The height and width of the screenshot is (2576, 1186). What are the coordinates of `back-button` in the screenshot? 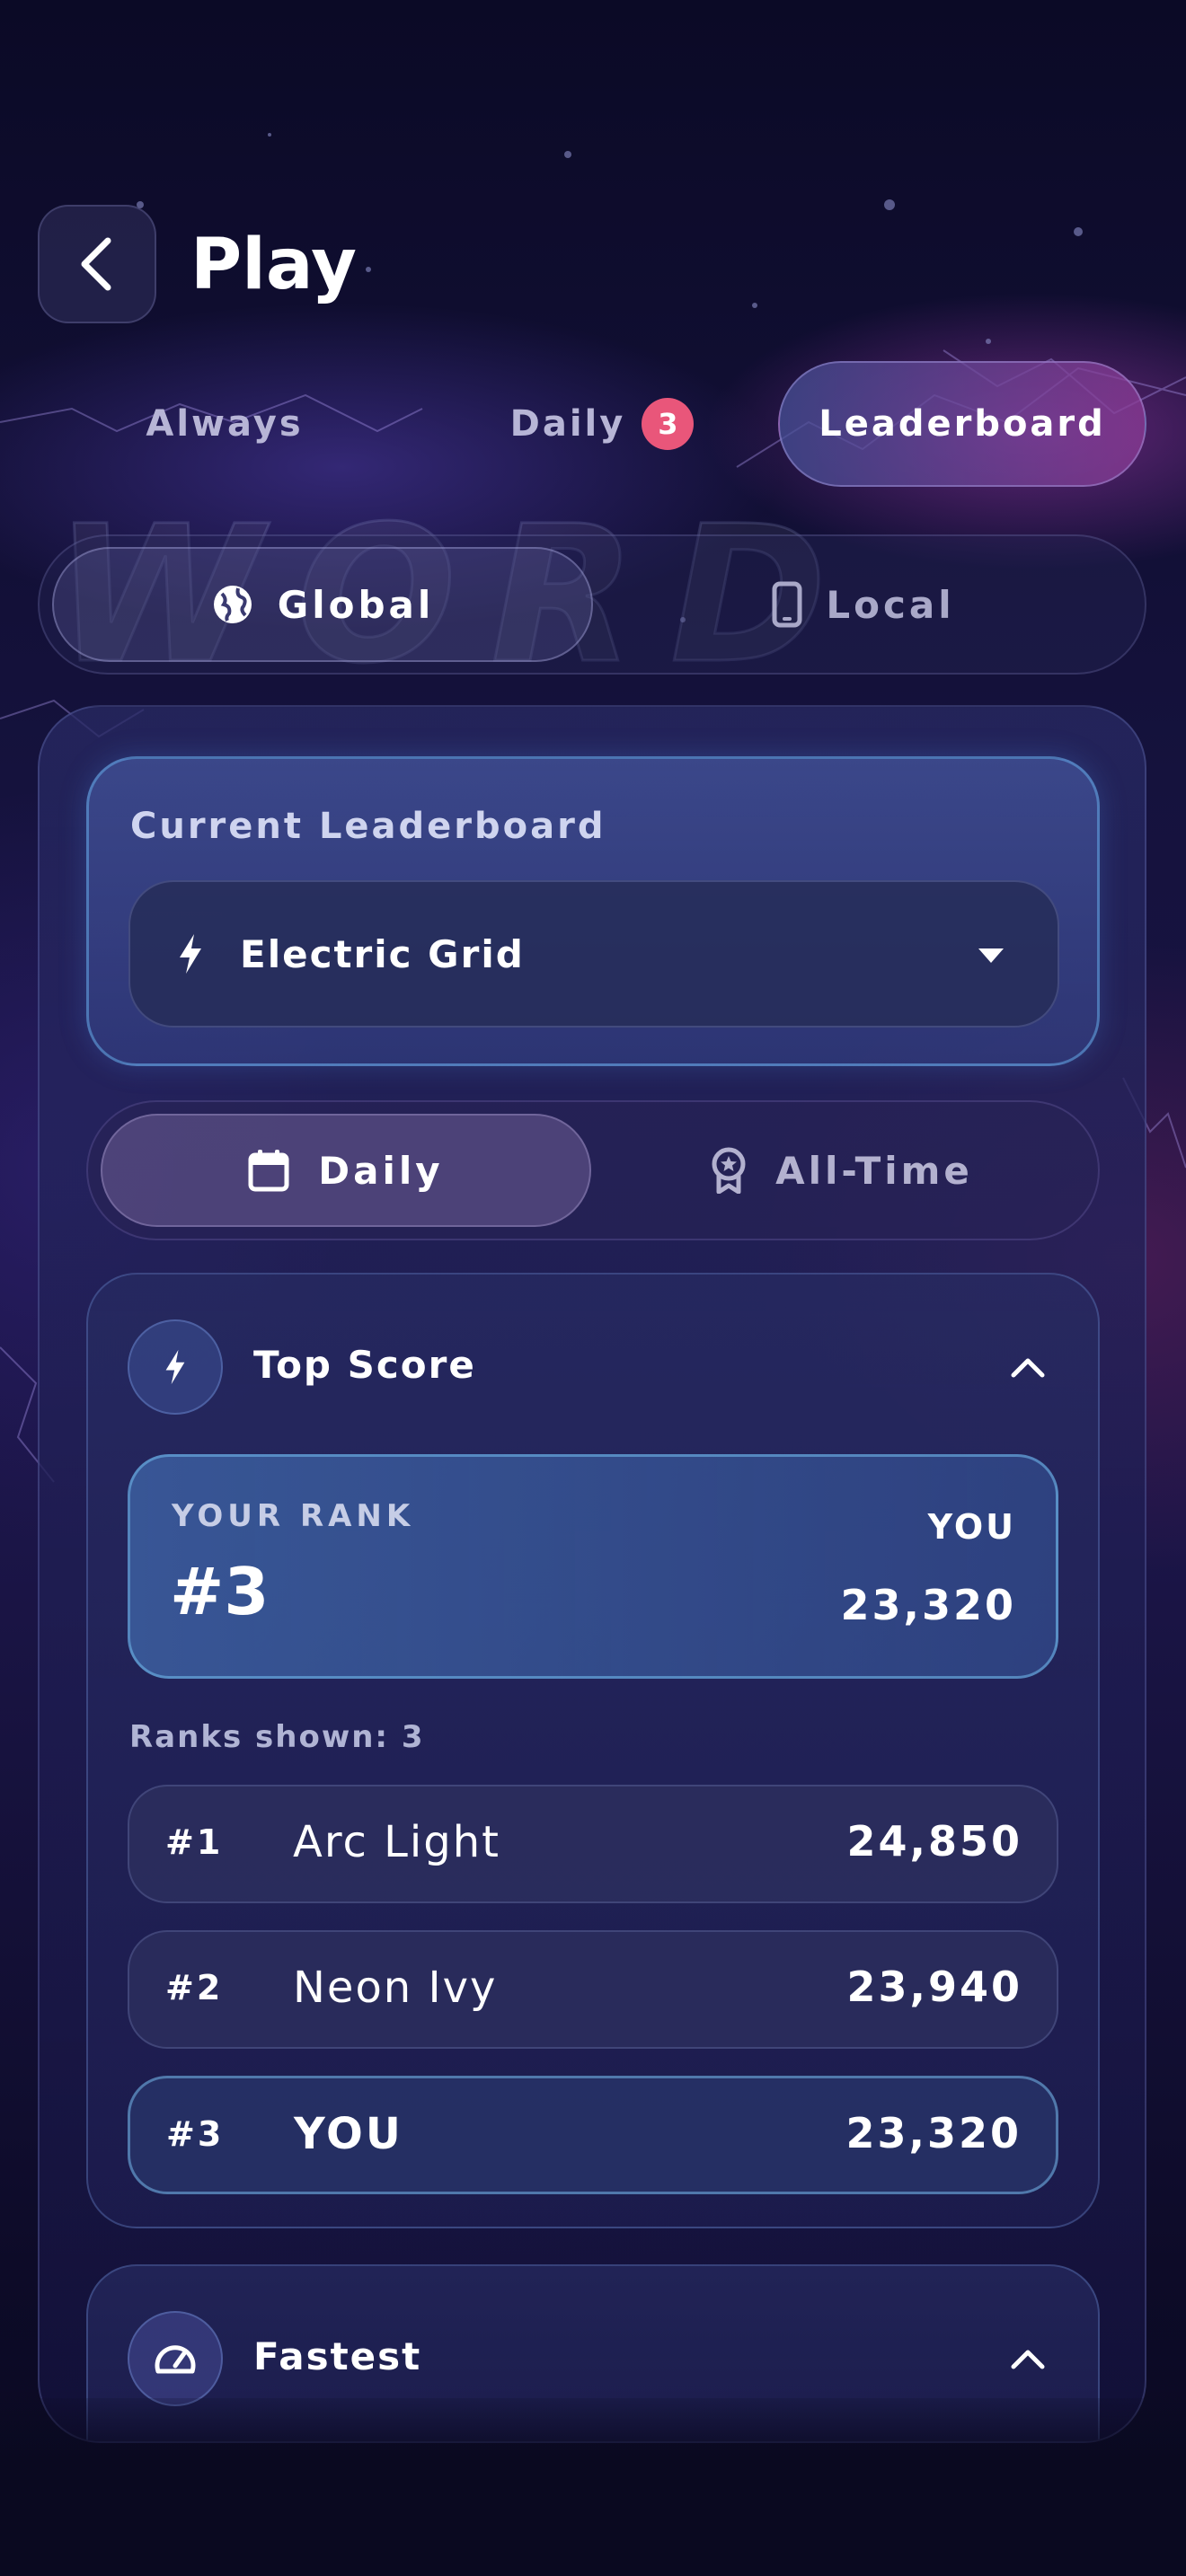 It's located at (97, 264).